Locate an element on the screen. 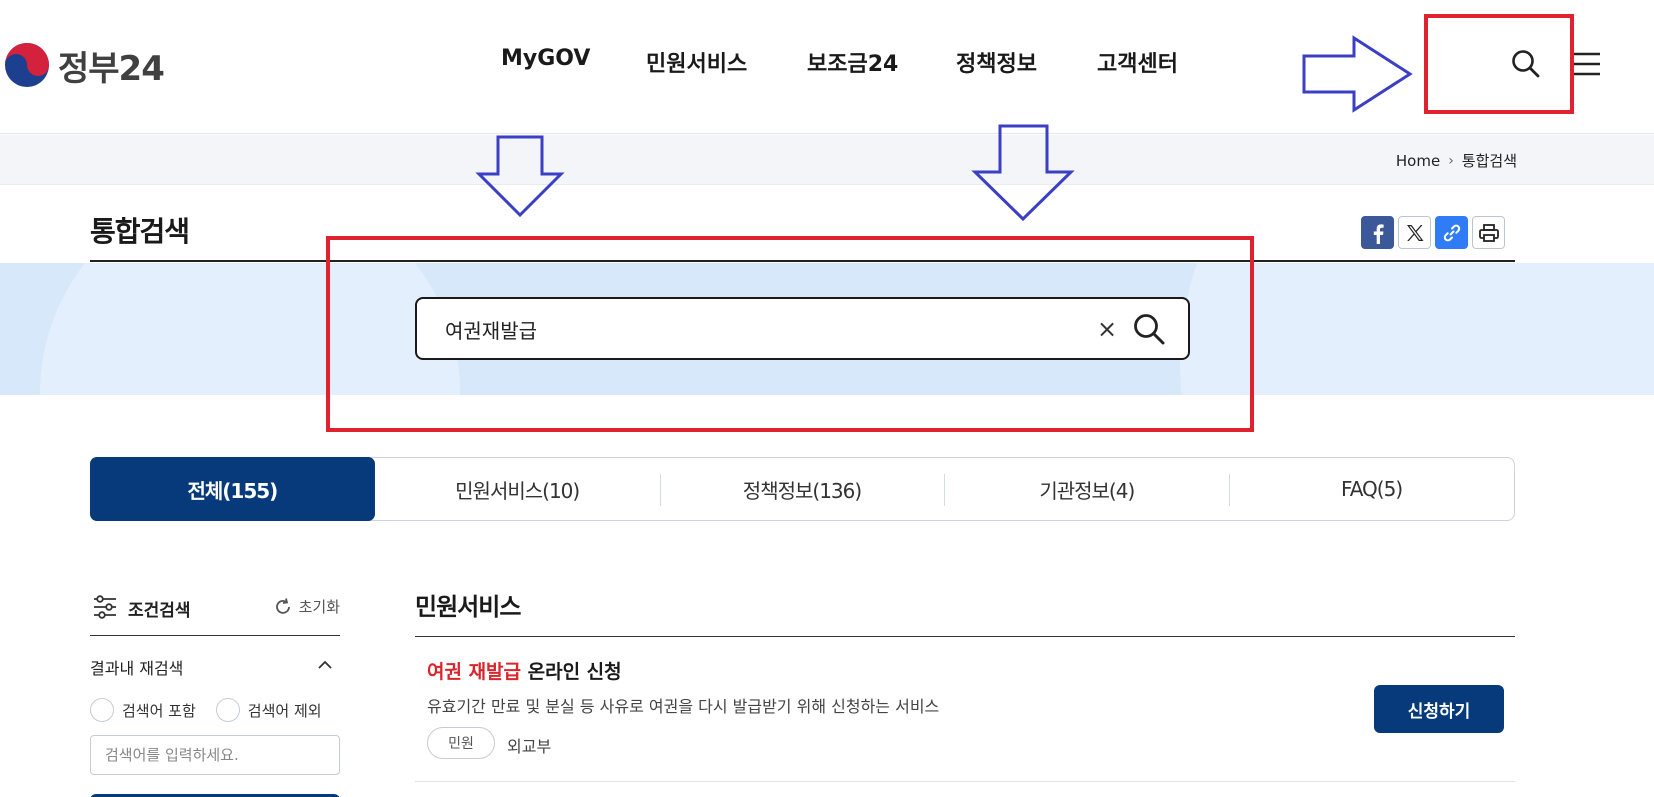 This screenshot has height=797, width=1654. results-section-title: 민원서비스 is located at coordinates (468, 607).